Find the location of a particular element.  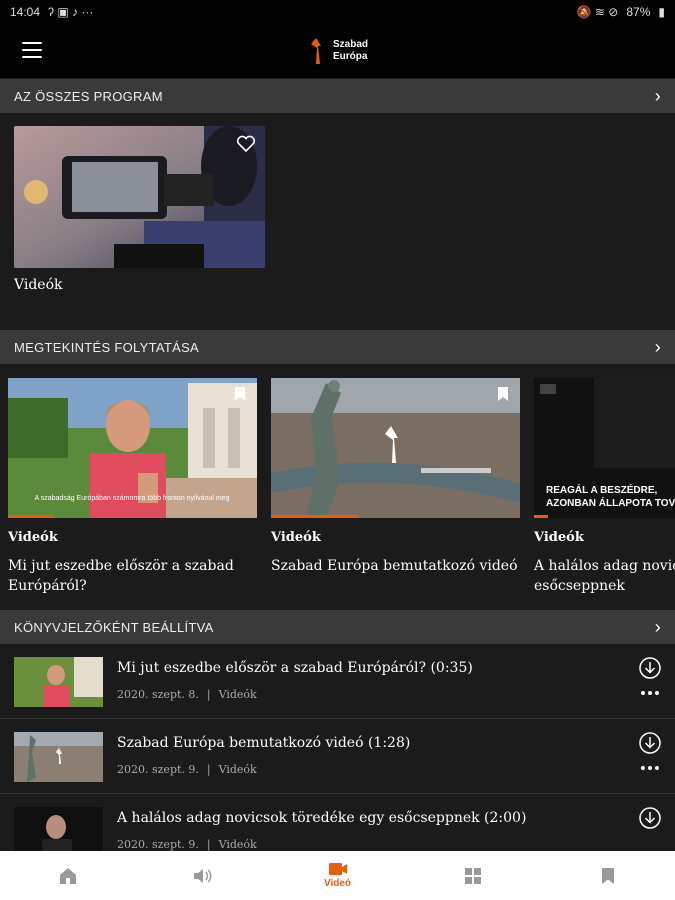

nav-home is located at coordinates (67, 875).